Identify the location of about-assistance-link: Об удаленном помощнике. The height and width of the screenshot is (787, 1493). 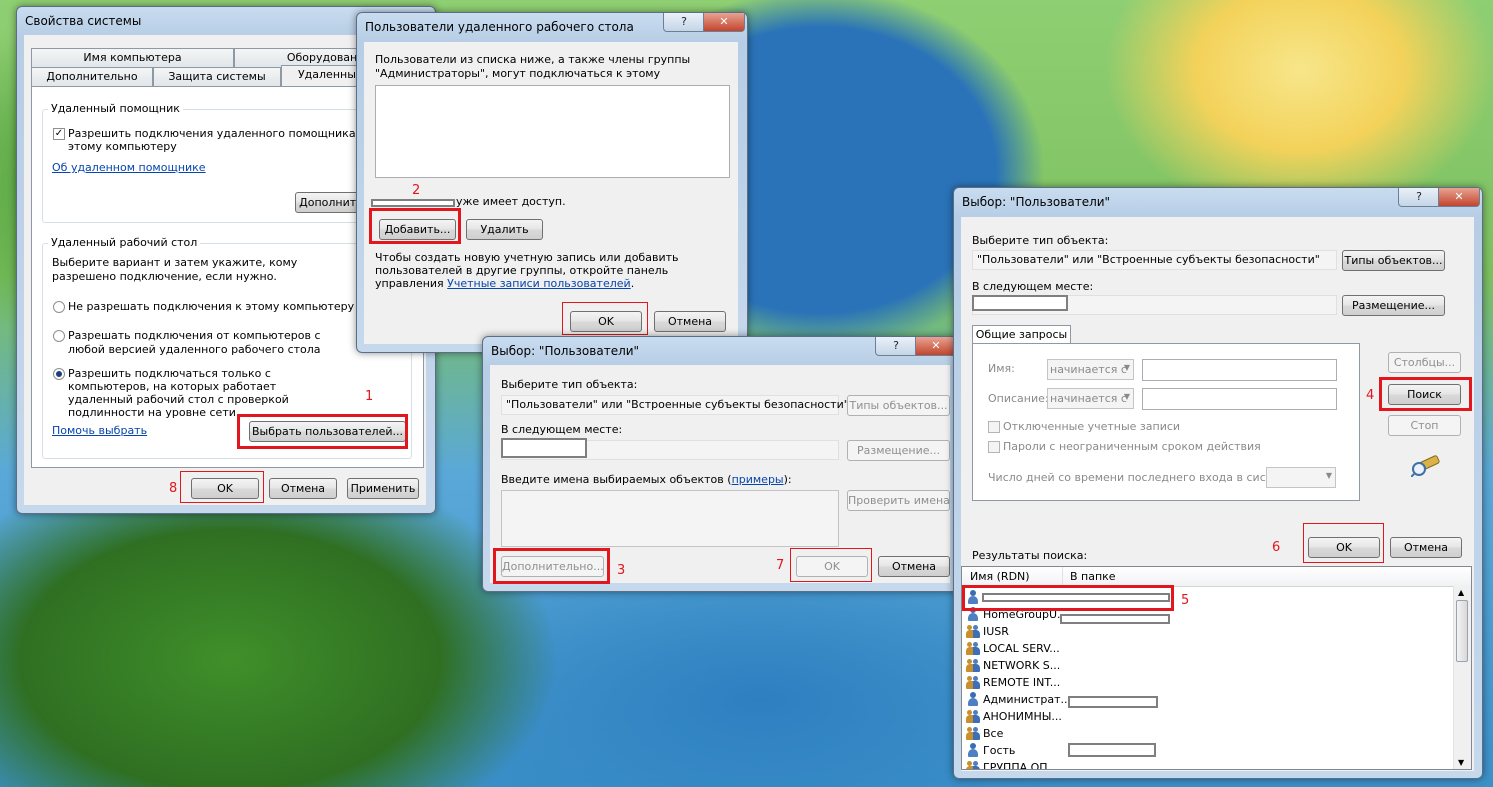
(129, 167).